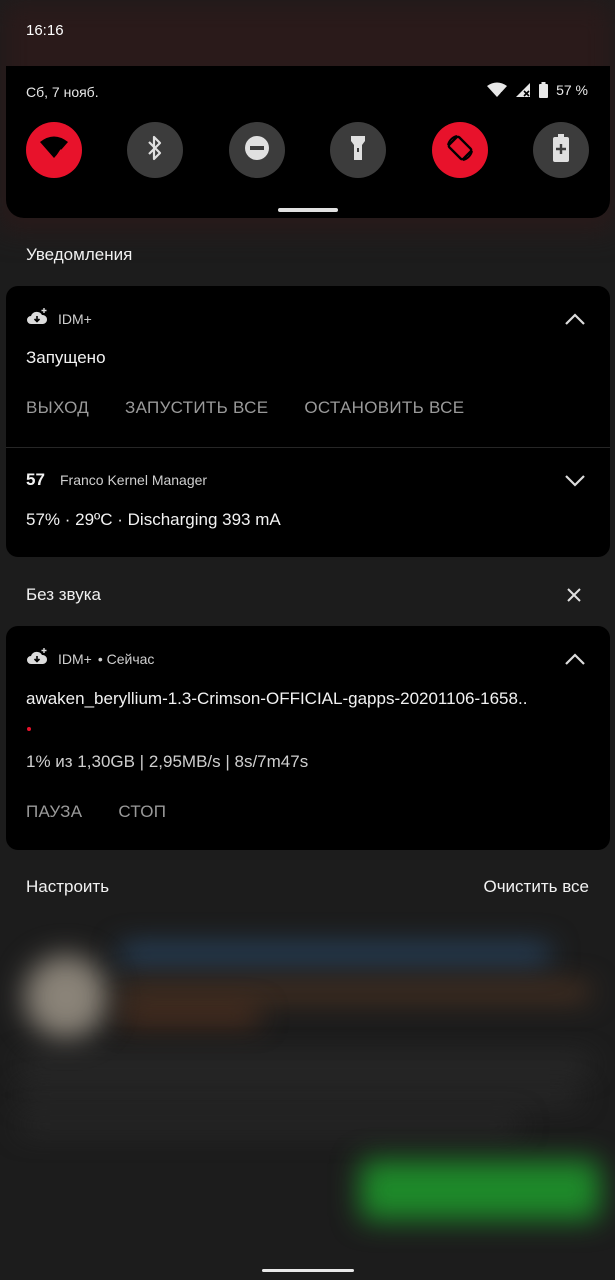 This screenshot has width=615, height=1280. Describe the element at coordinates (63, 594) in the screenshot. I see `silent-section-label: Без звука` at that location.